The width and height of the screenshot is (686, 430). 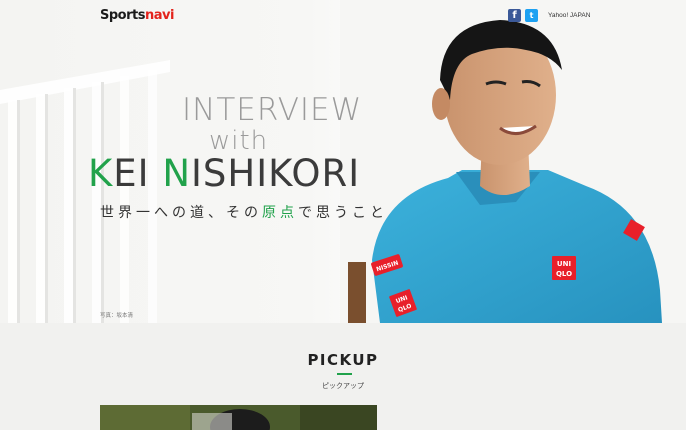 What do you see at coordinates (159, 15) in the screenshot?
I see `logo-part-navi: navi` at bounding box center [159, 15].